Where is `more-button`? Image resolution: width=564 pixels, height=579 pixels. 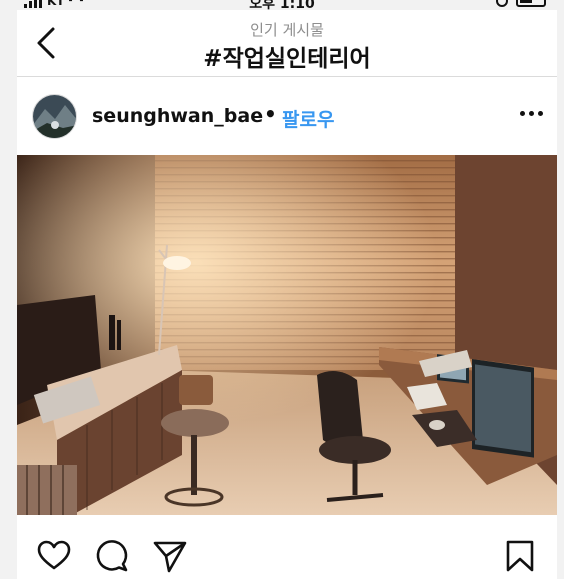
more-button is located at coordinates (531, 113).